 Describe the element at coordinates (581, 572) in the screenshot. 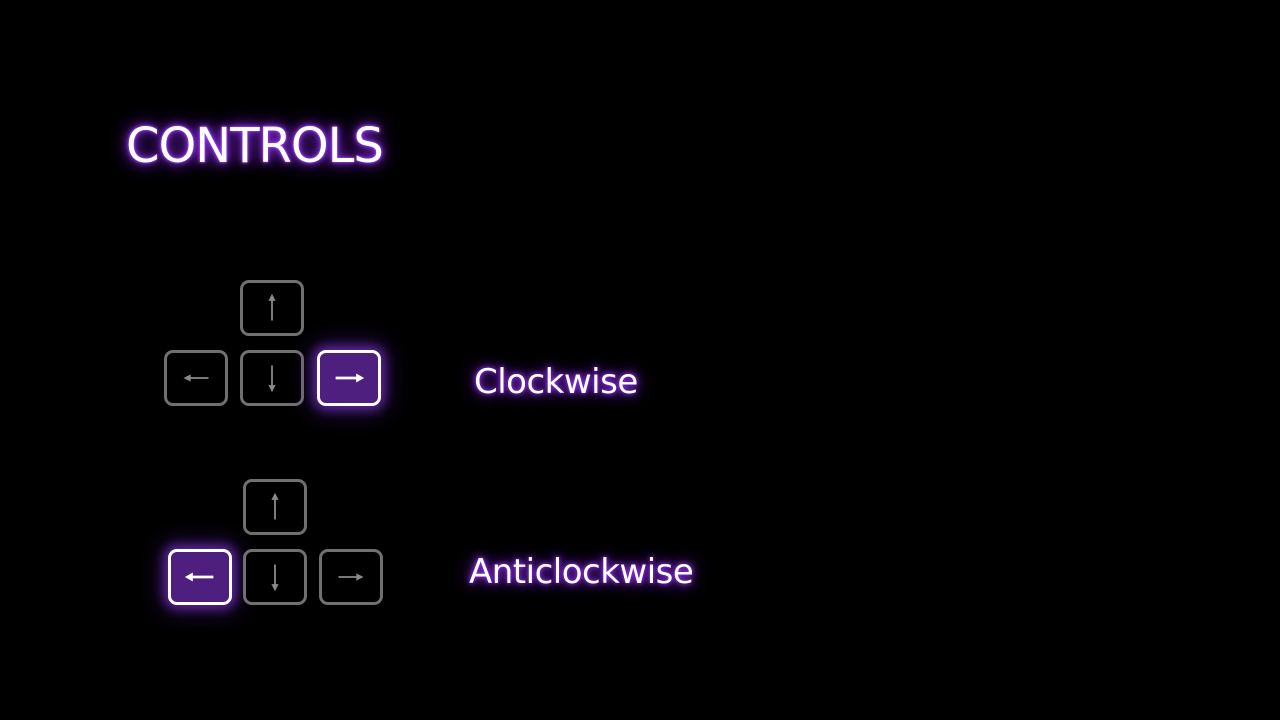

I see `action-label-anticlockwise: Anticlockwise` at that location.